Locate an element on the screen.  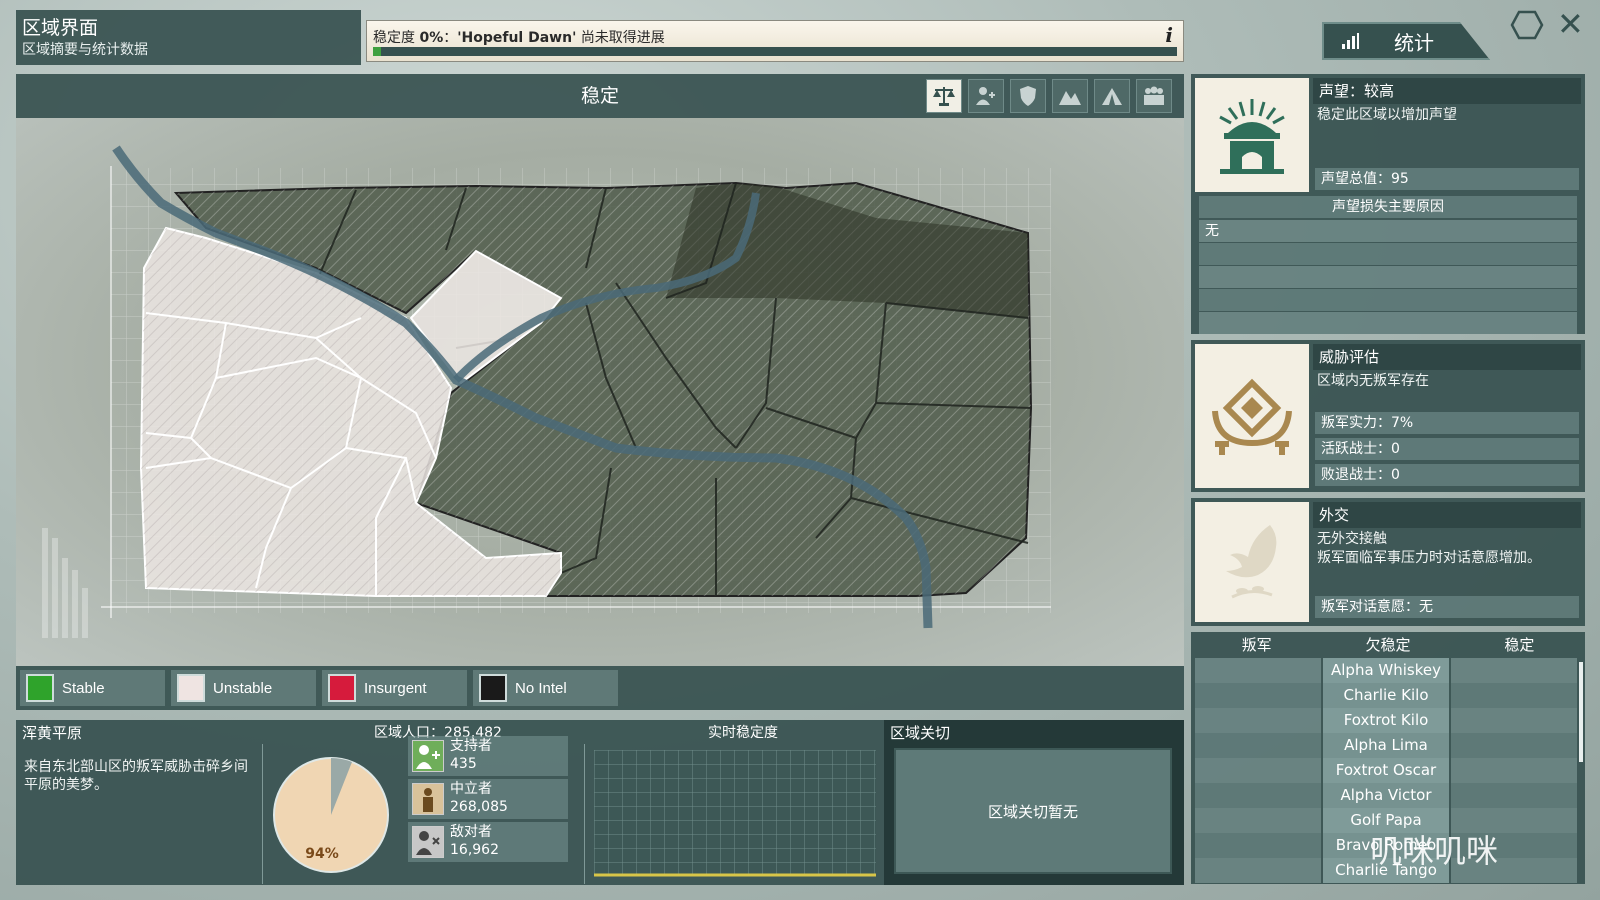
neutral-icon is located at coordinates (428, 799).